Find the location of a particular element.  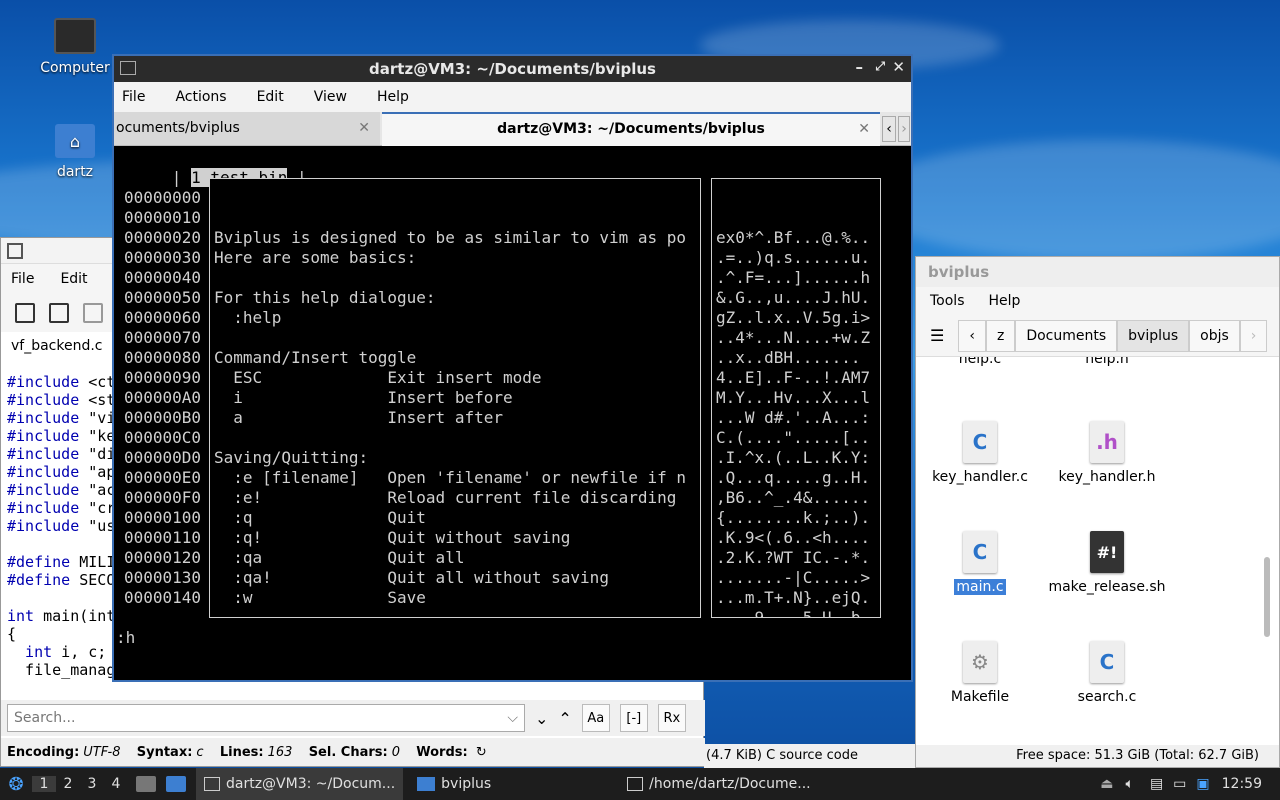

menu-actions: Actions is located at coordinates (200, 97).